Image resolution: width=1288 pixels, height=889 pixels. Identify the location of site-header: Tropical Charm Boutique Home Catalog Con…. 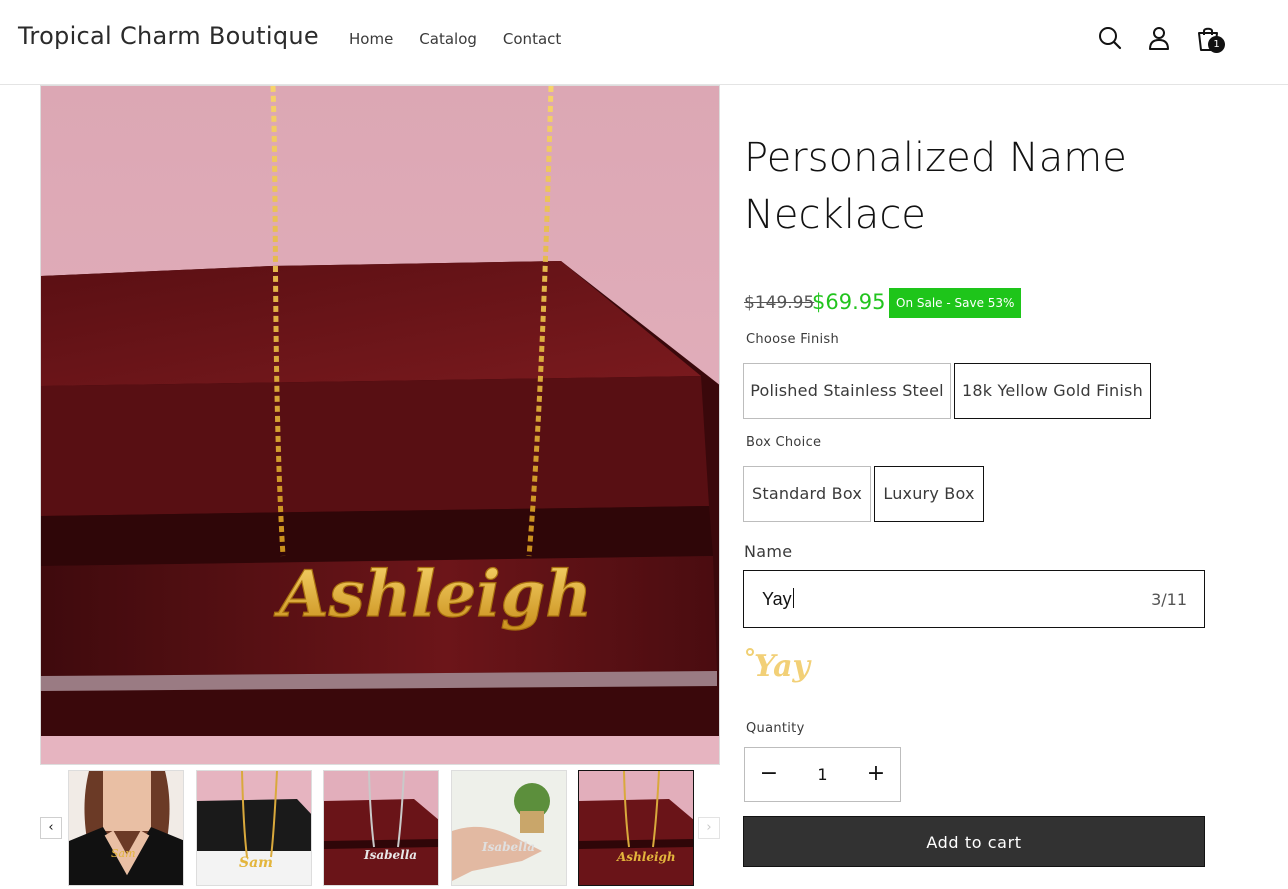
(644, 42).